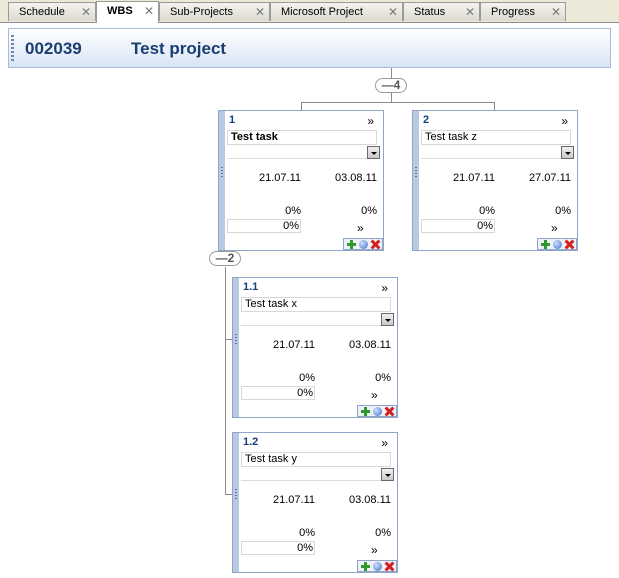 The height and width of the screenshot is (578, 619). Describe the element at coordinates (309, 48) in the screenshot. I see `project-header: 002039 Test project` at that location.